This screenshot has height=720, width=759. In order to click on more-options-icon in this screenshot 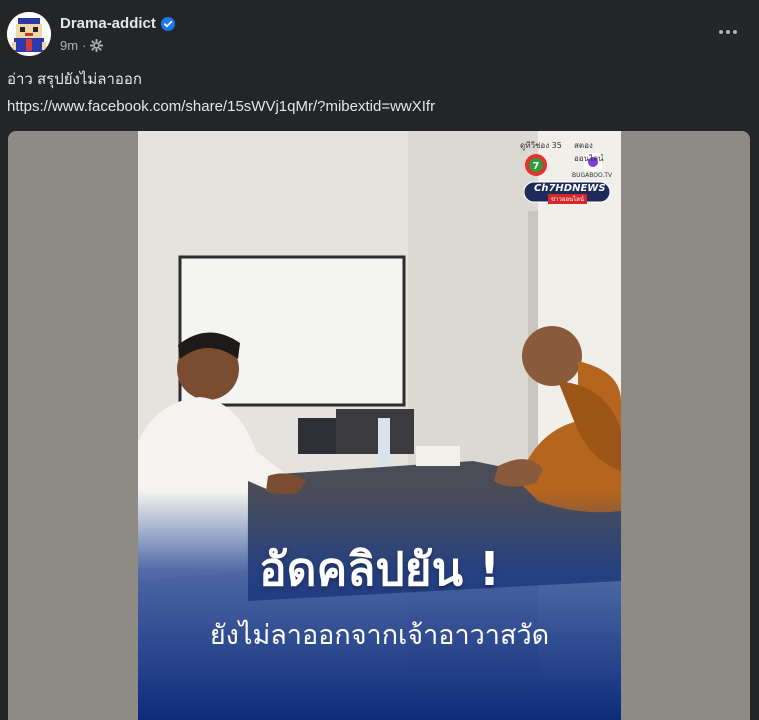, I will do `click(728, 32)`.